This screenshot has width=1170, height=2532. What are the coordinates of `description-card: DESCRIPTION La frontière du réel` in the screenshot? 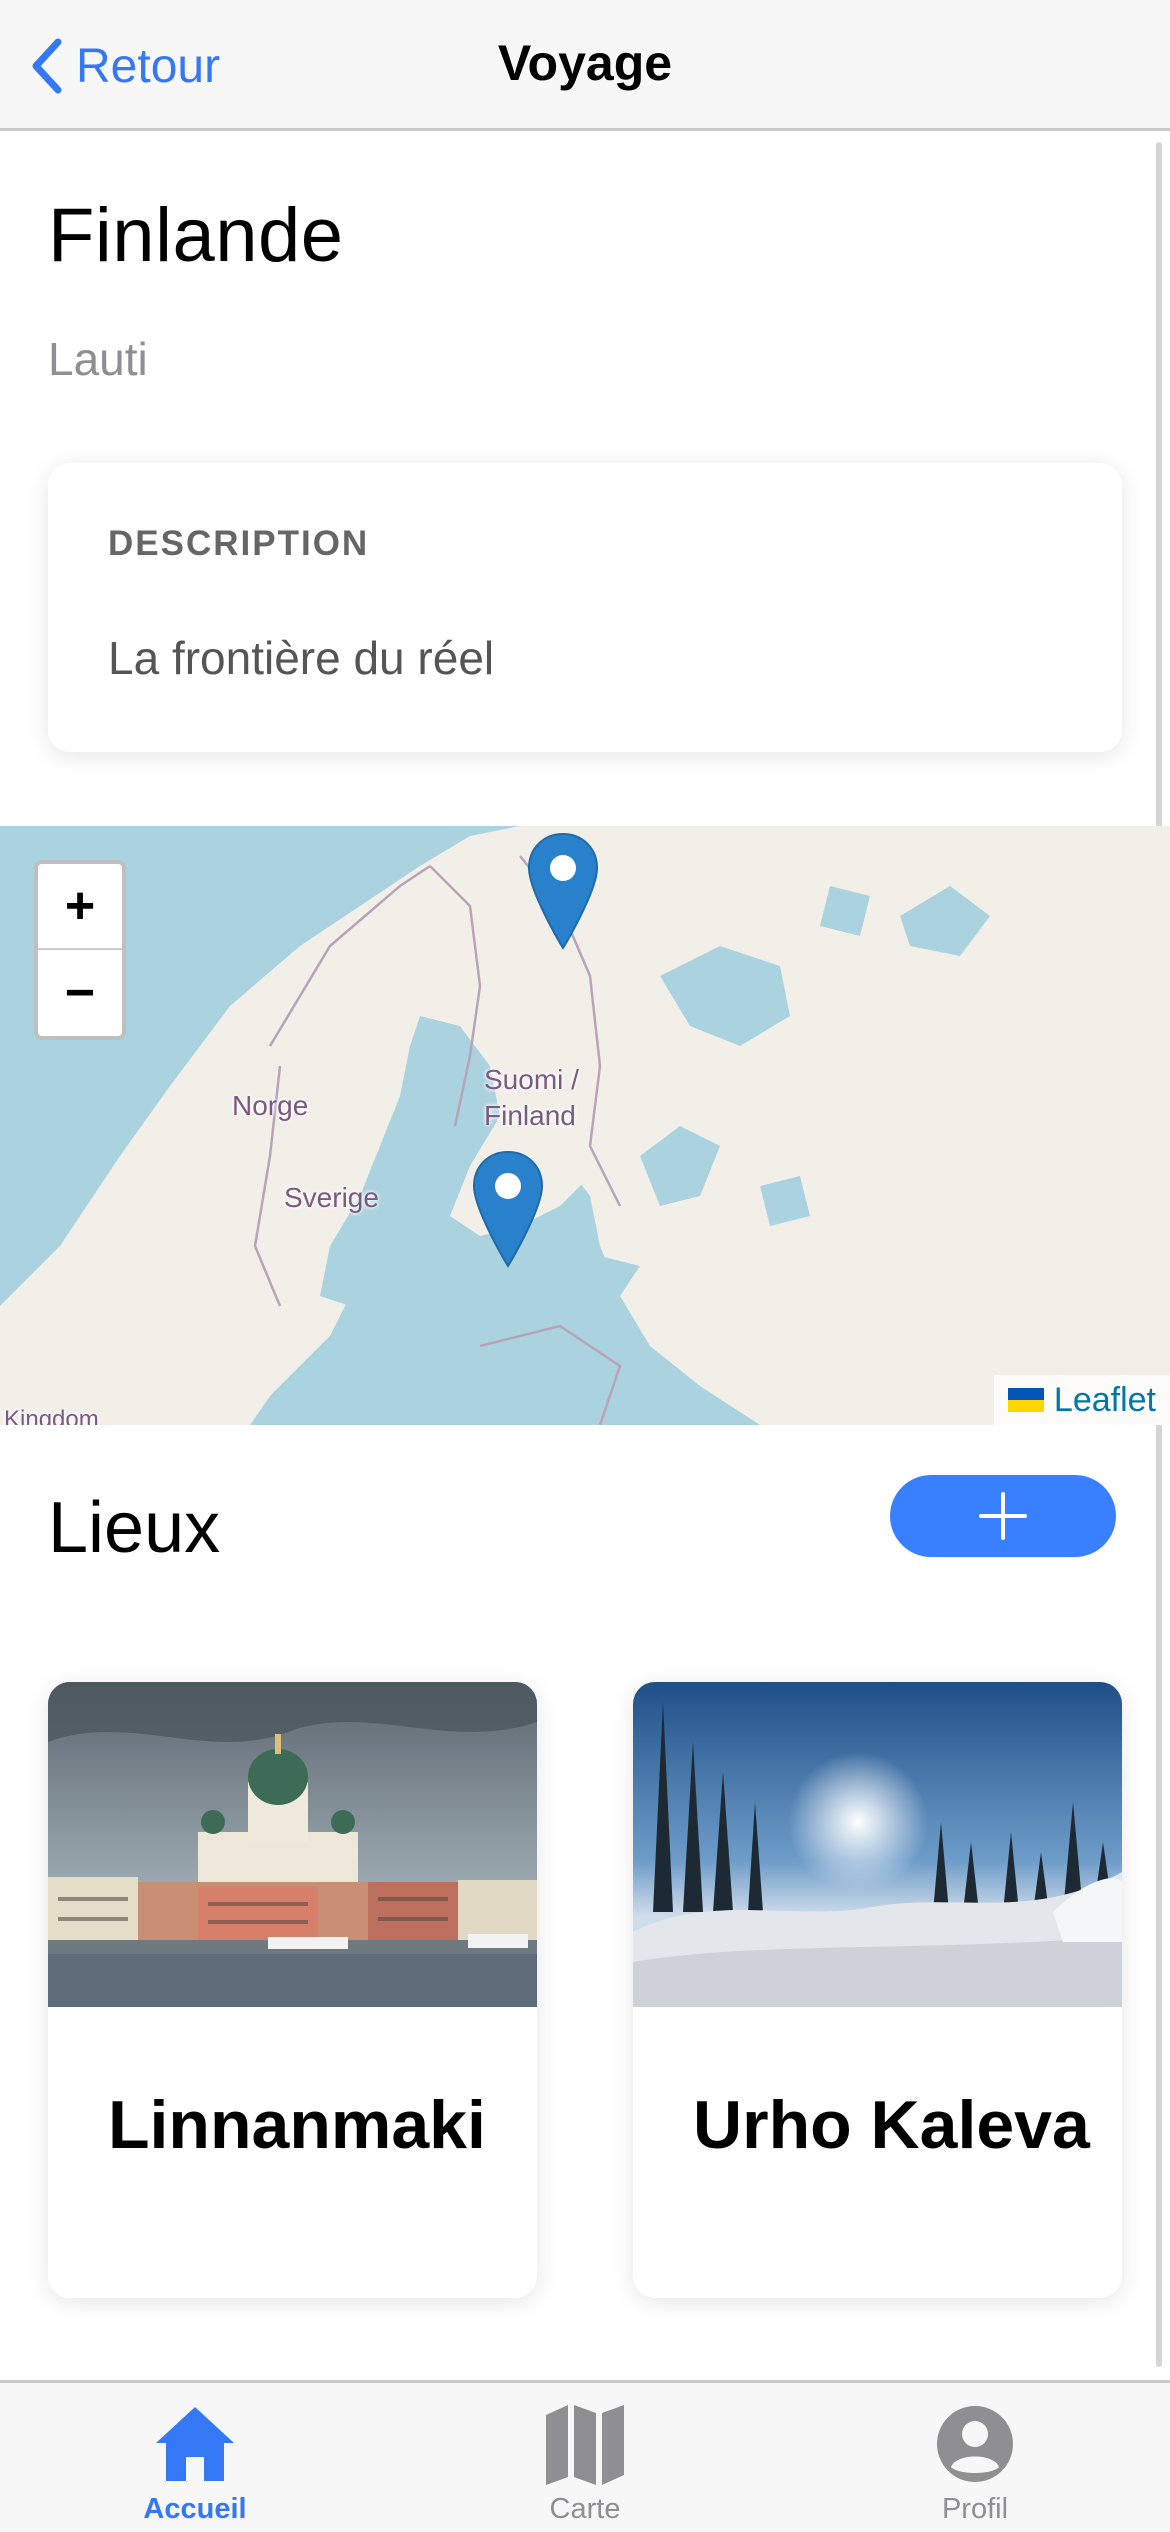 It's located at (585, 607).